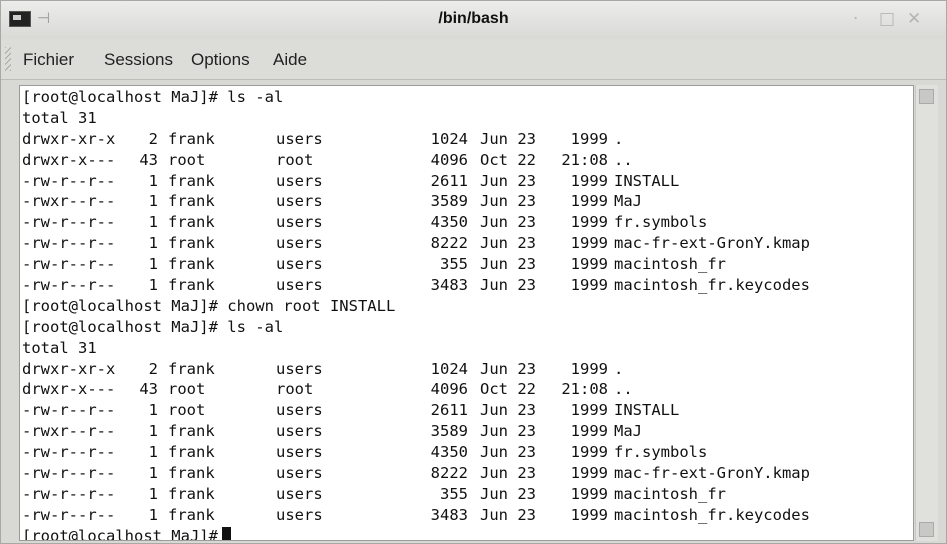 This screenshot has width=947, height=544. I want to click on text-cursor, so click(226, 533).